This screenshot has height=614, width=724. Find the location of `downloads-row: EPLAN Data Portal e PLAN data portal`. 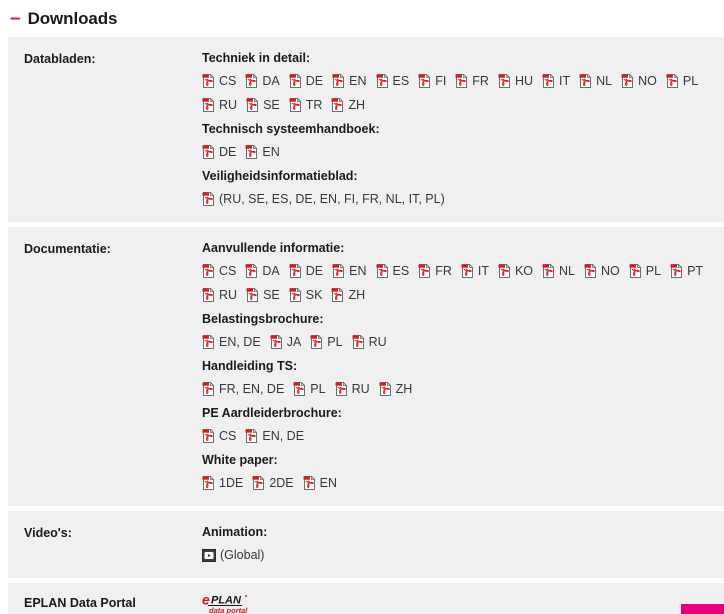

downloads-row: EPLAN Data Portal e PLAN data portal is located at coordinates (366, 598).